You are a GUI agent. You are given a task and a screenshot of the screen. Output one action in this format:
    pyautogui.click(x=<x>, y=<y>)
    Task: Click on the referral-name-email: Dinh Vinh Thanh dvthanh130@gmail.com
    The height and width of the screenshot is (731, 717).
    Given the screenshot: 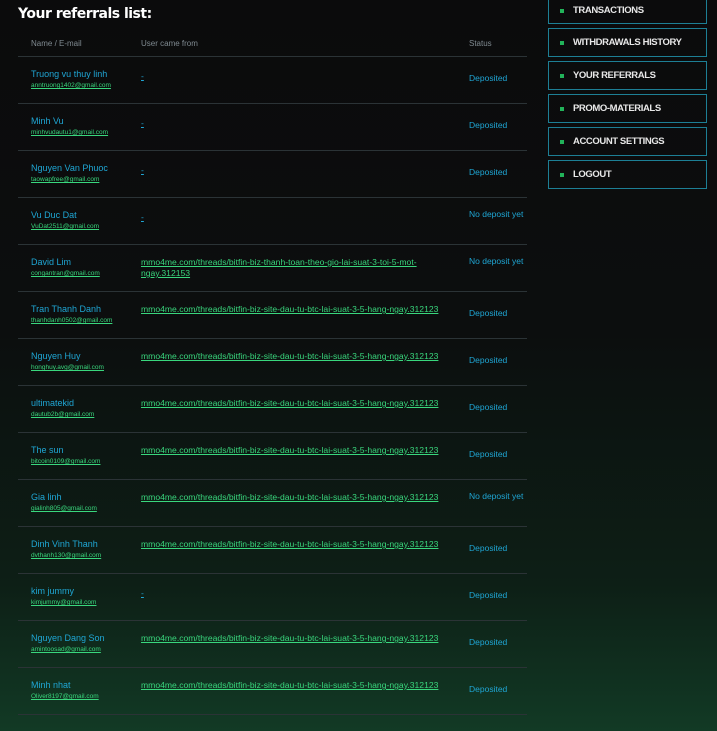 What is the action you would take?
    pyautogui.click(x=66, y=549)
    